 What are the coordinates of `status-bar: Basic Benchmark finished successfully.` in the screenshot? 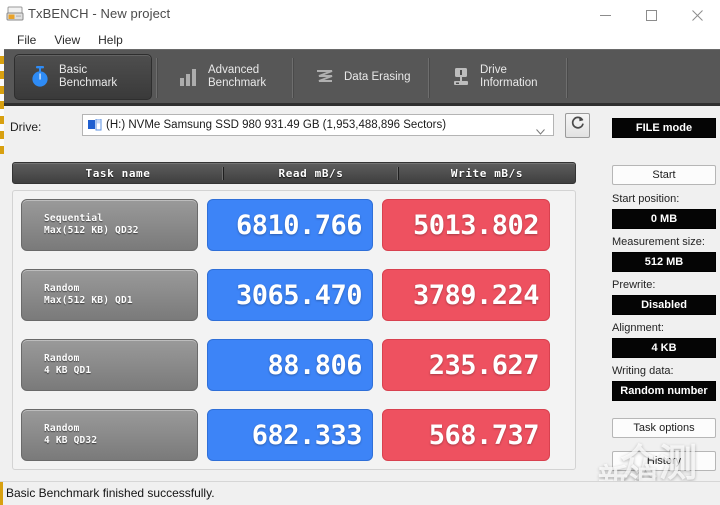 It's located at (360, 493).